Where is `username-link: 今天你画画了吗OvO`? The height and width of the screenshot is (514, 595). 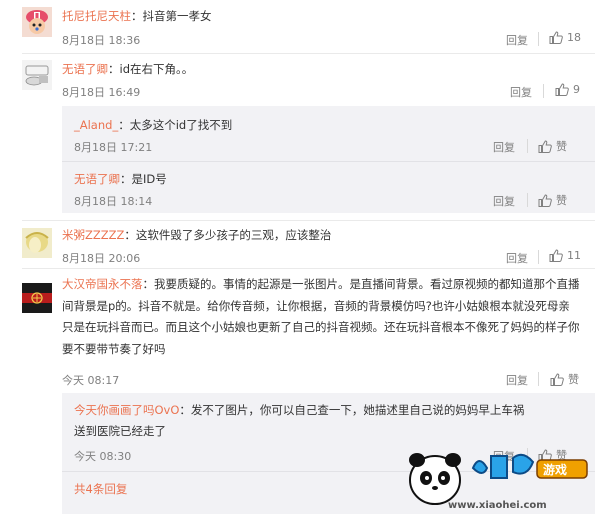
username-link: 今天你画画了吗OvO is located at coordinates (126, 410).